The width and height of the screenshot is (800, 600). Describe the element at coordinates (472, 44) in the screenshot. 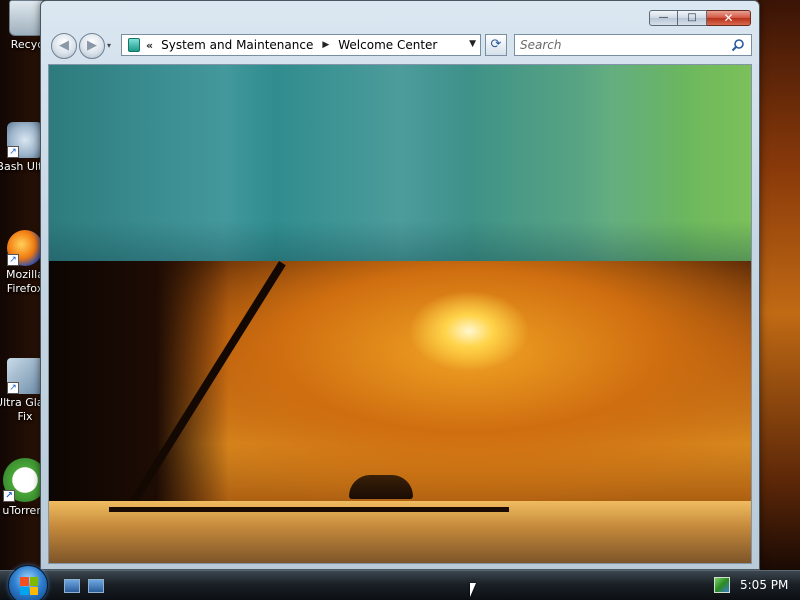

I see `address-dropdown-icon: ▼` at that location.